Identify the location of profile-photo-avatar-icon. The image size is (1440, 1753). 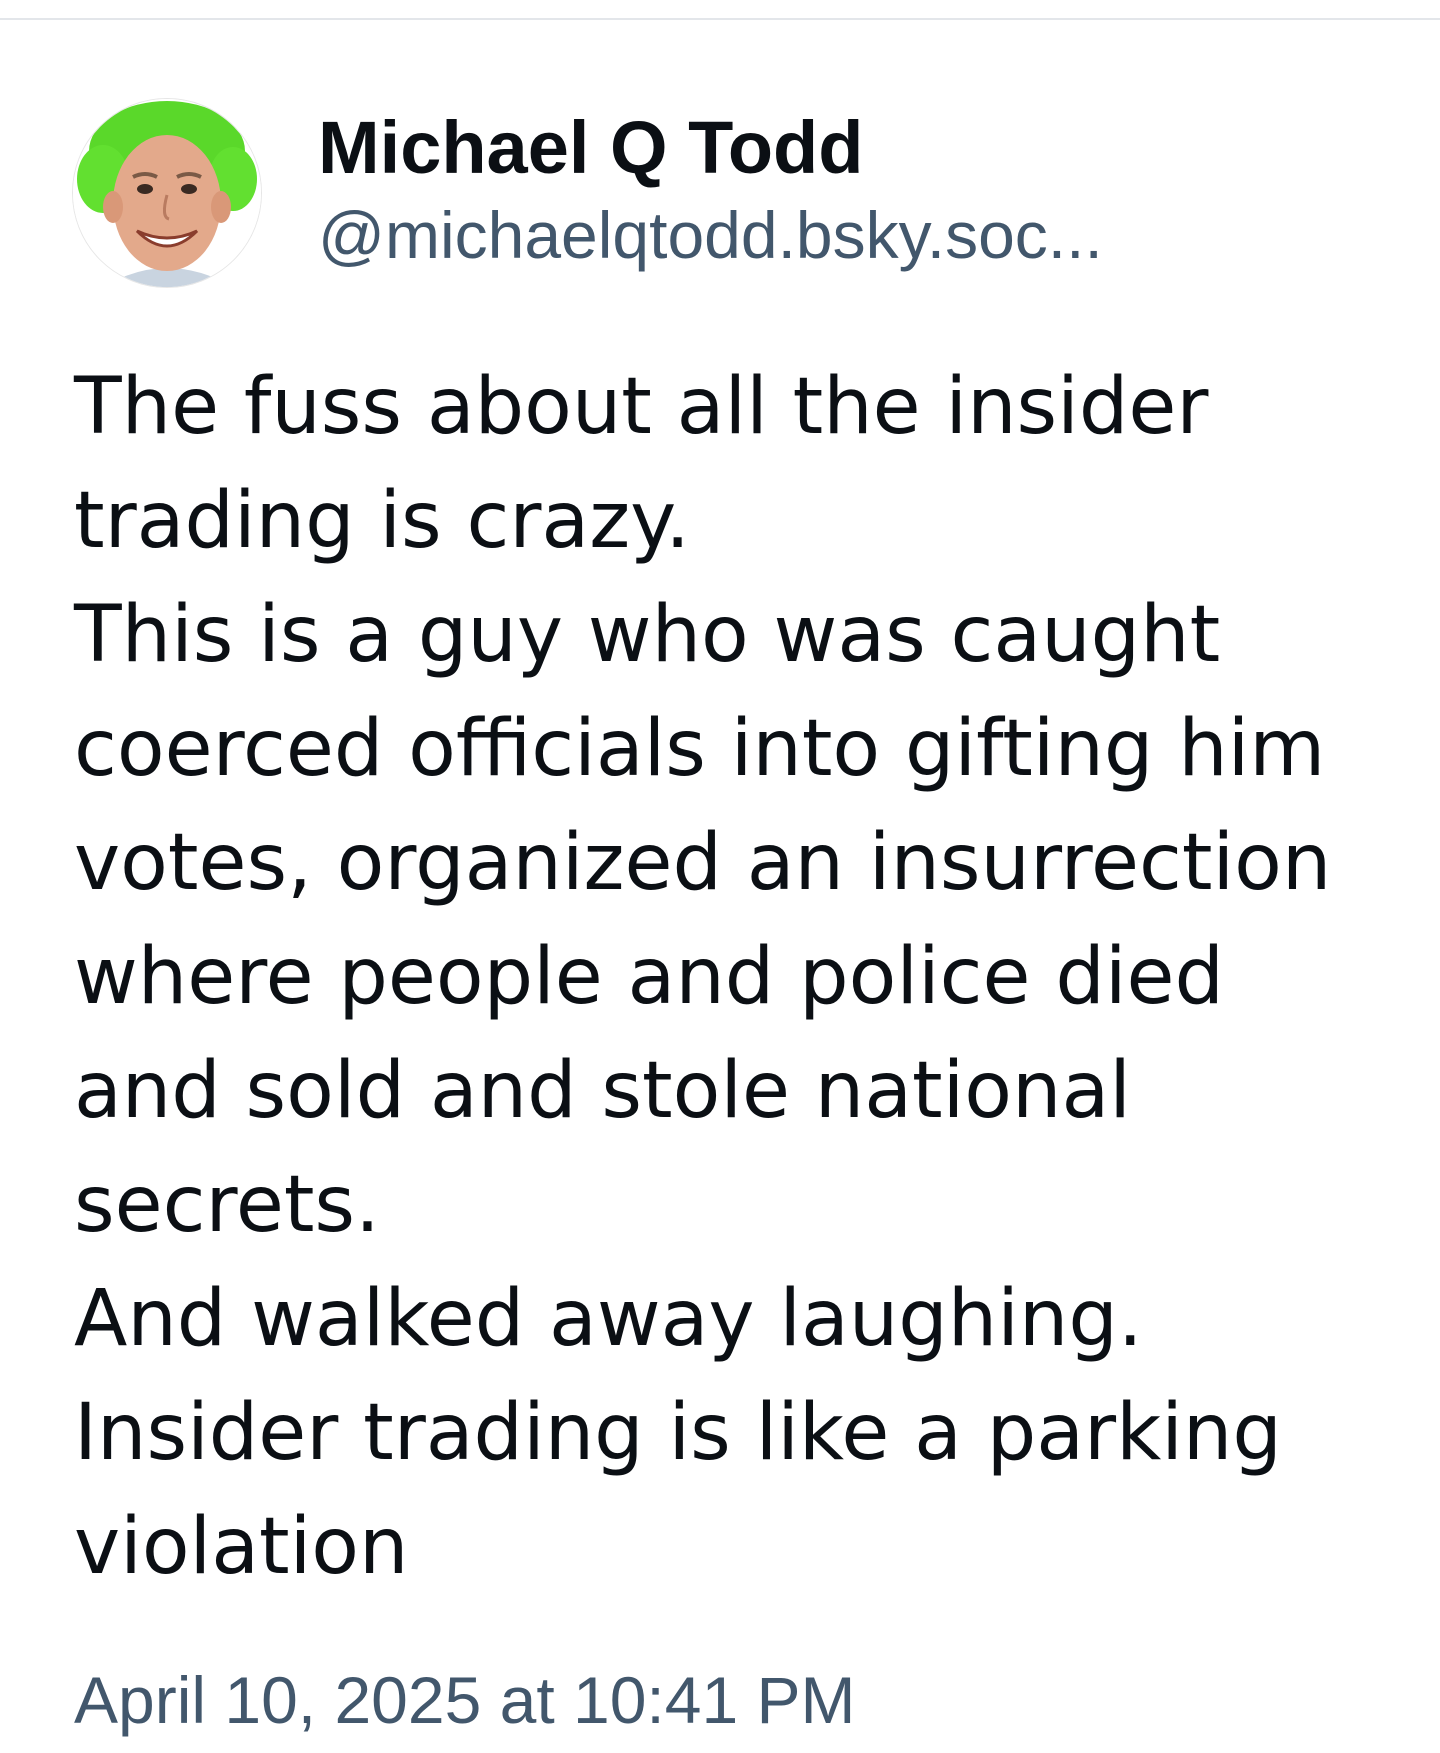
(167, 193).